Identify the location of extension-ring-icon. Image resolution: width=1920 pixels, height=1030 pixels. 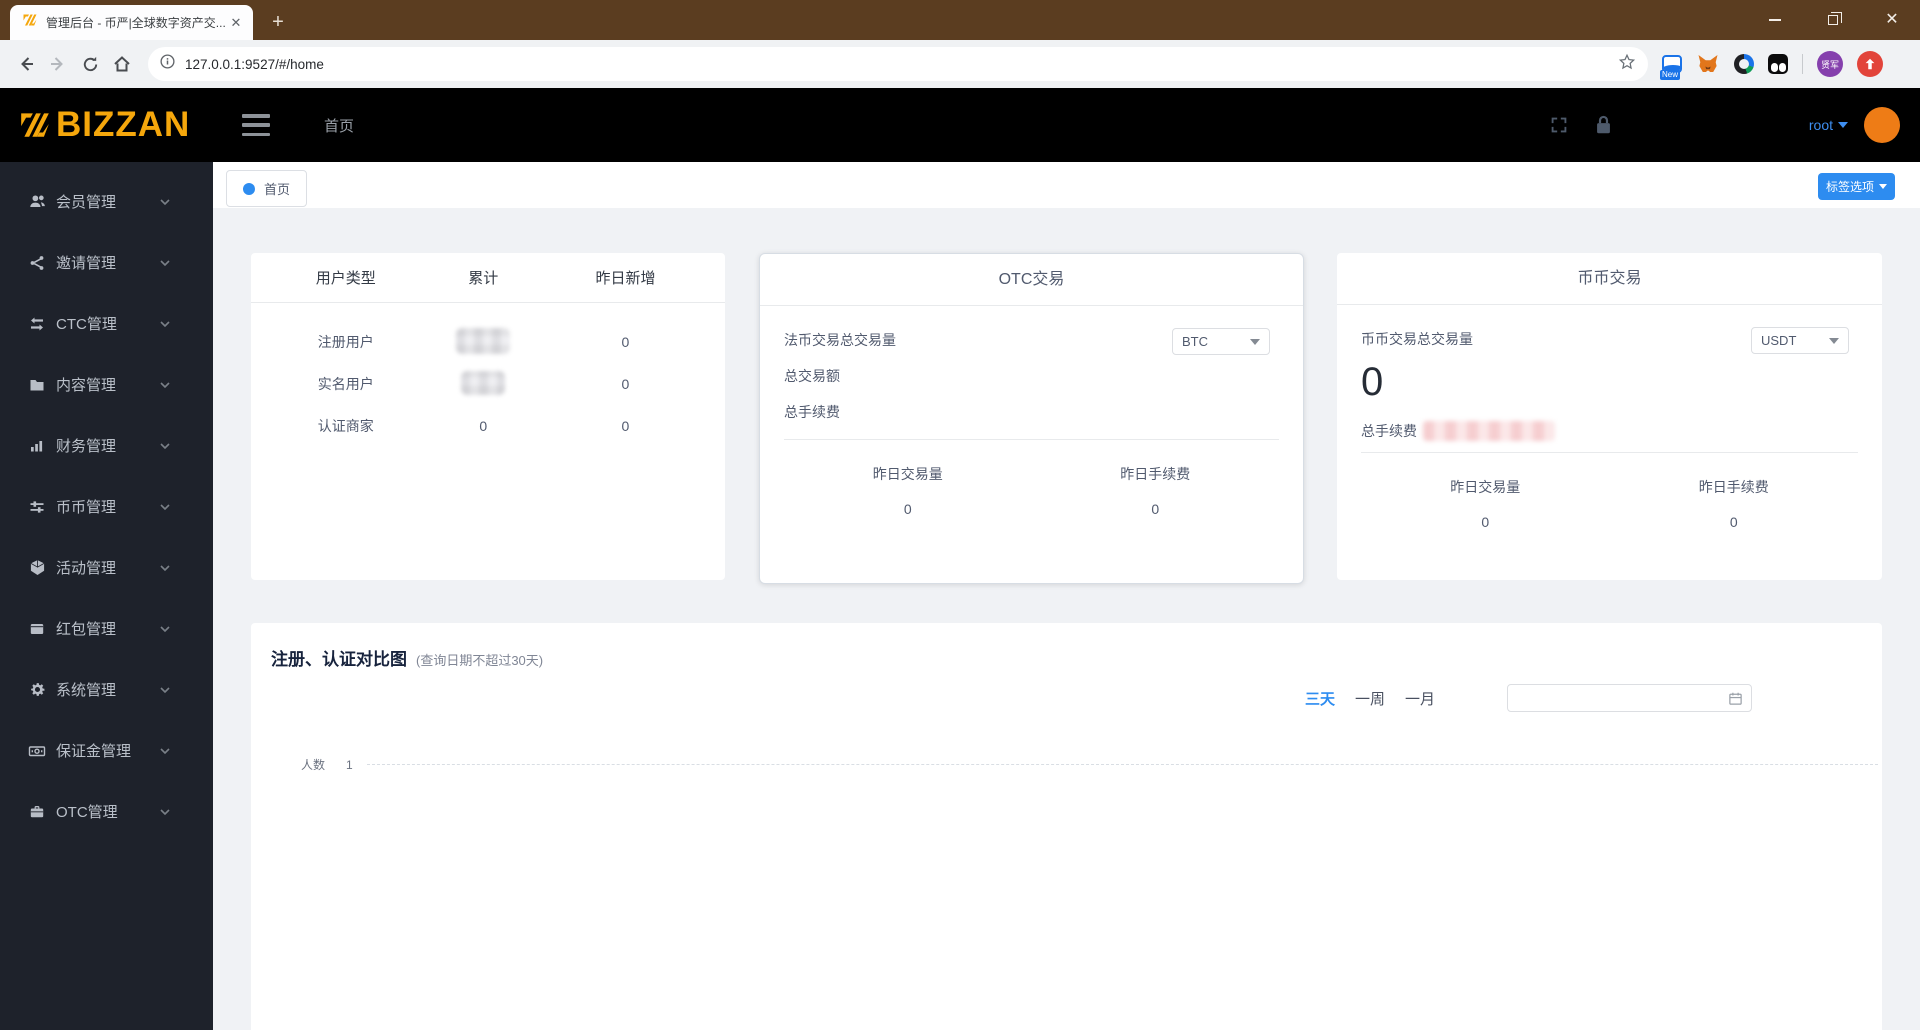
(1744, 64).